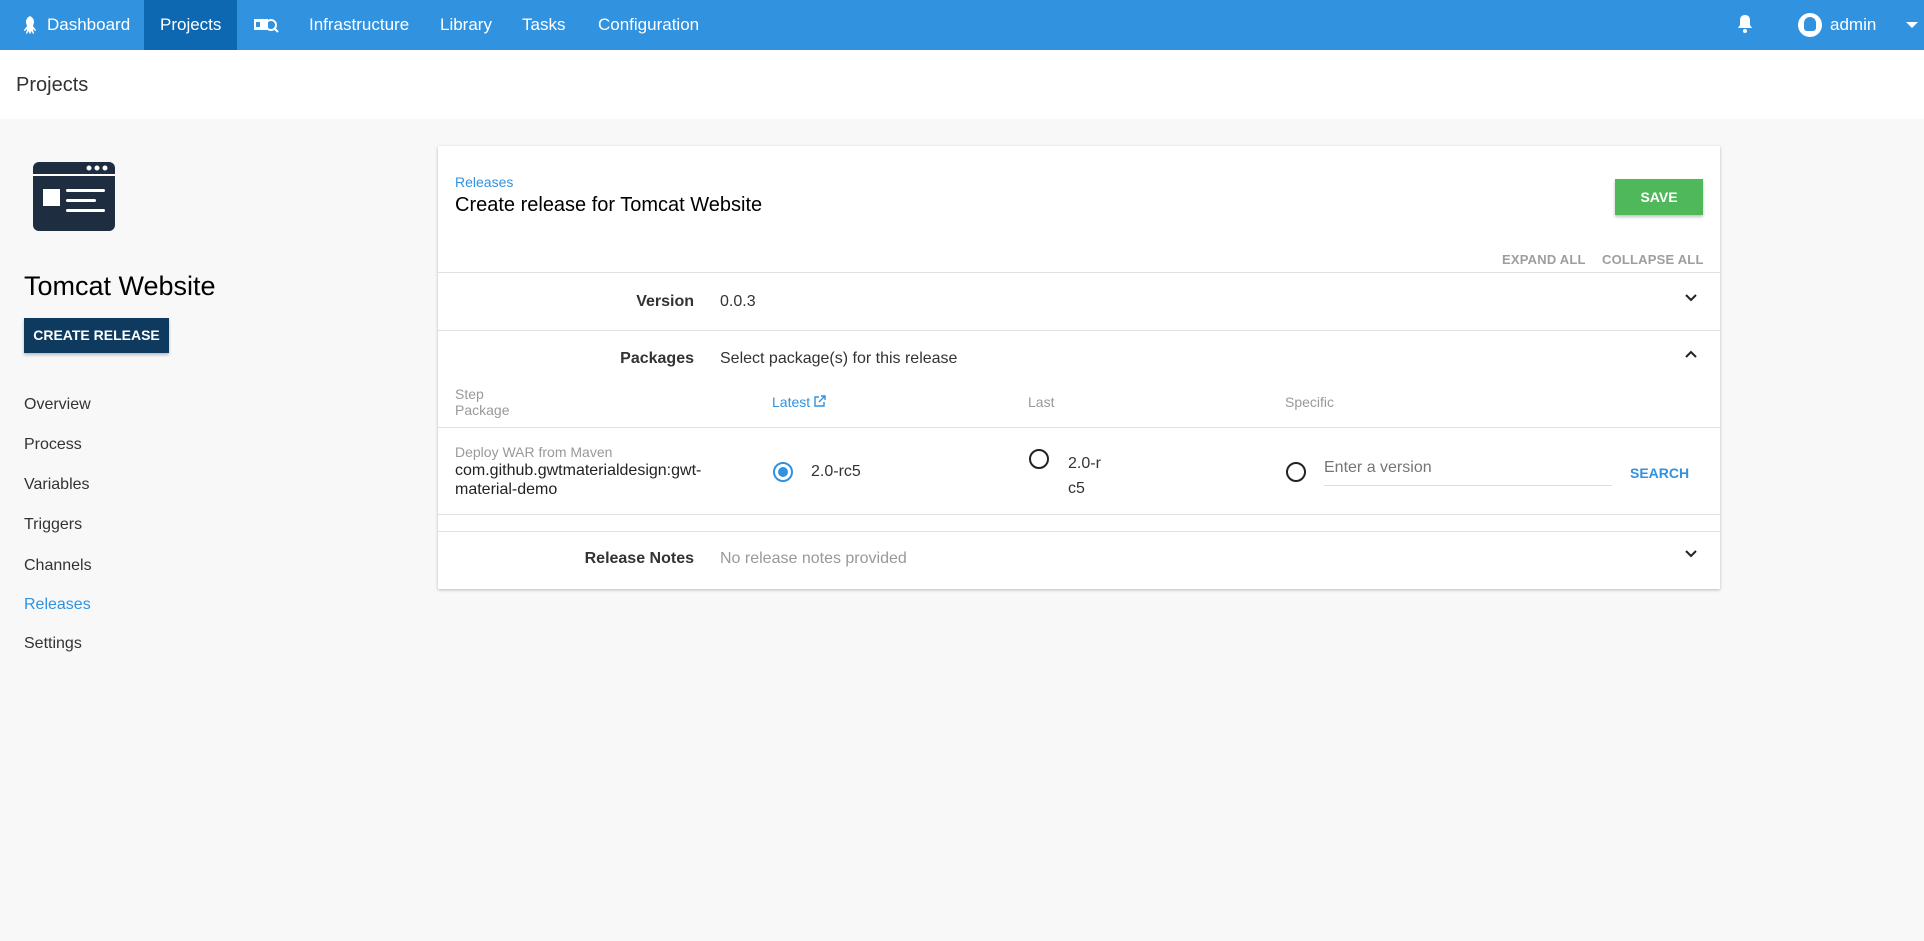 The image size is (1924, 941). Describe the element at coordinates (783, 472) in the screenshot. I see `latest-radio` at that location.